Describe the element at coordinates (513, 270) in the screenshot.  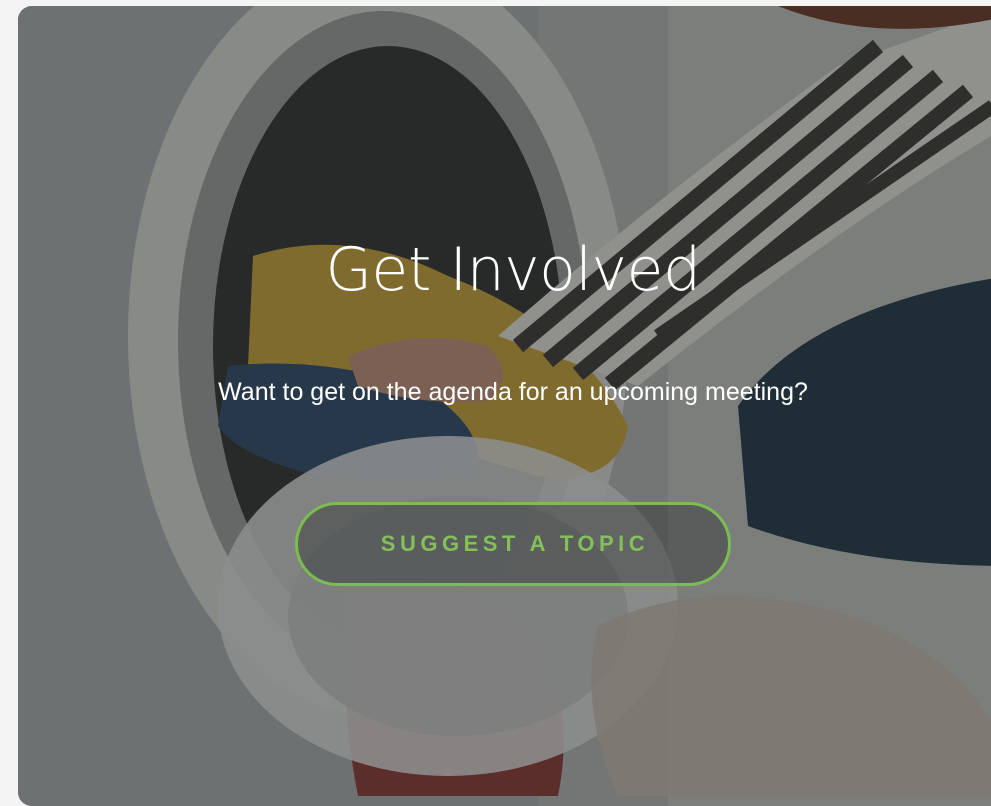
I see `section-title: Get Involved` at that location.